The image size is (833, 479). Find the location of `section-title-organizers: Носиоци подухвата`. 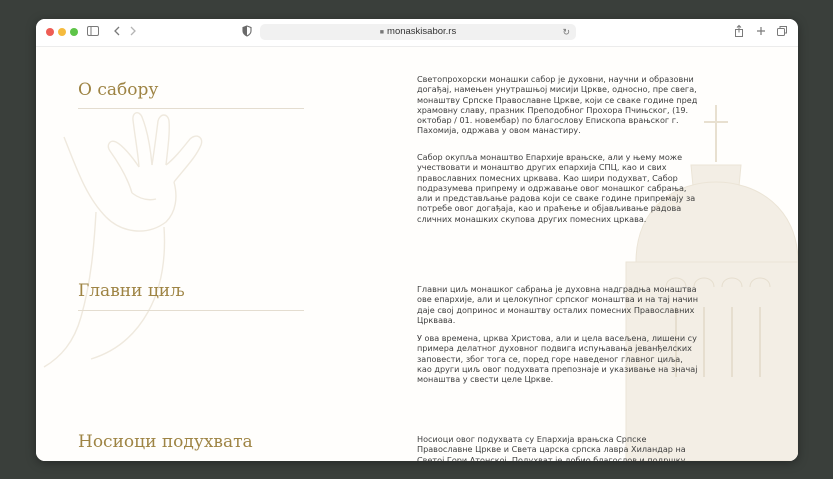

section-title-organizers: Носиоци подухвата is located at coordinates (165, 442).